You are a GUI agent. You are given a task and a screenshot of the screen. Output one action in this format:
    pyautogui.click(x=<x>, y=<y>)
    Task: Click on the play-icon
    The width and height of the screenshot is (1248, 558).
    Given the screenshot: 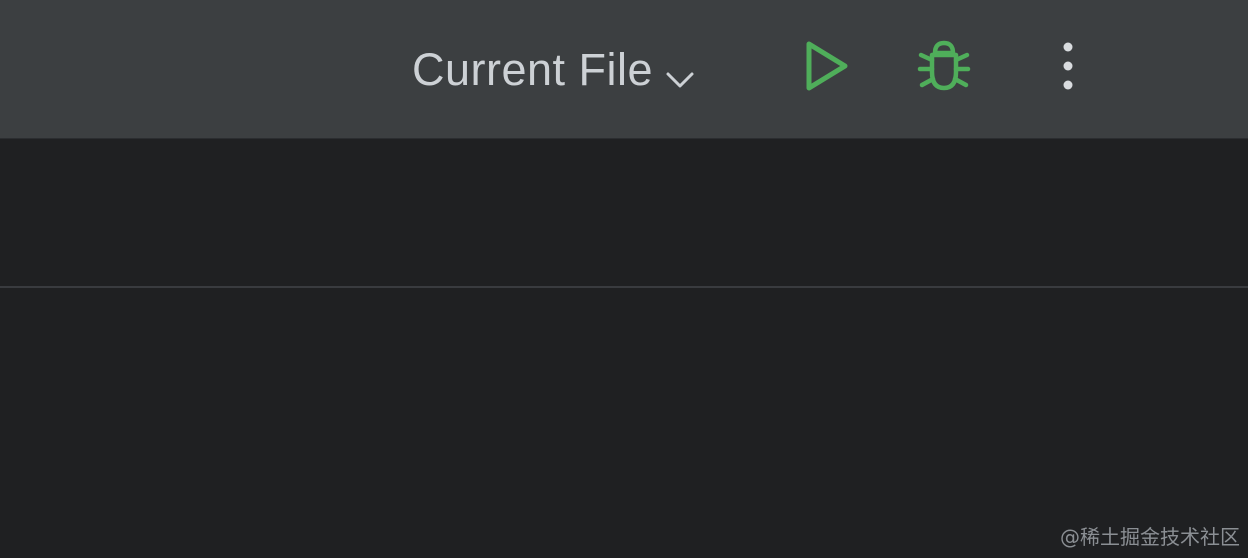 What is the action you would take?
    pyautogui.click(x=826, y=68)
    